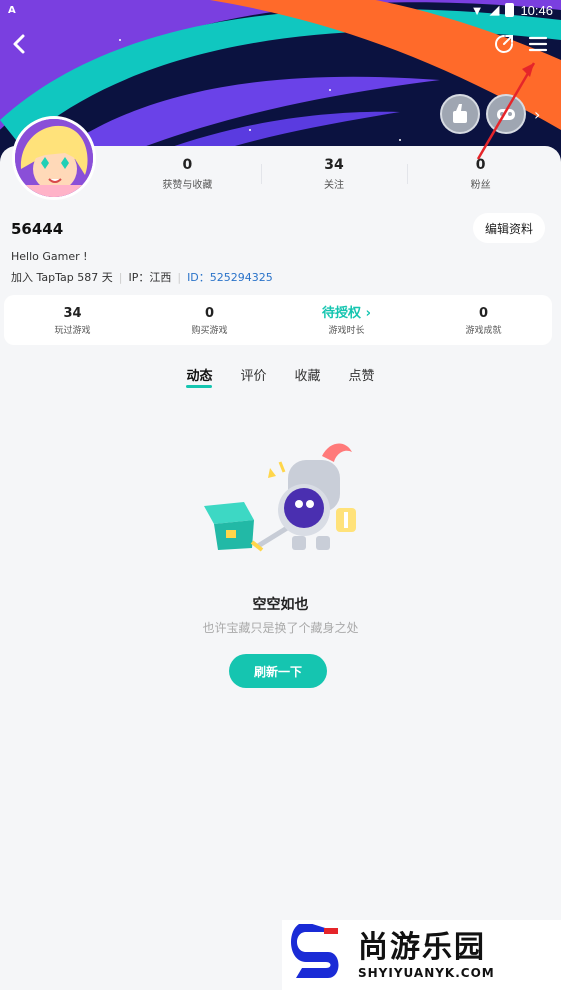  I want to click on stat-label: 获赞与收藏, so click(187, 185).